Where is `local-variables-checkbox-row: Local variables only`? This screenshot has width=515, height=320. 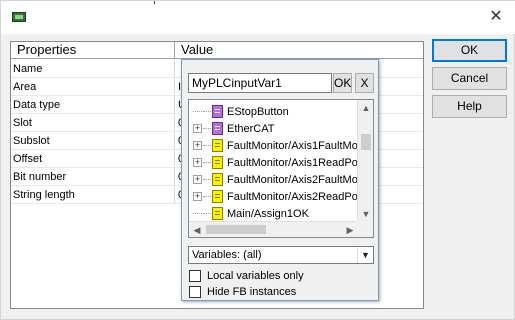
local-variables-checkbox-row: Local variables only is located at coordinates (246, 276).